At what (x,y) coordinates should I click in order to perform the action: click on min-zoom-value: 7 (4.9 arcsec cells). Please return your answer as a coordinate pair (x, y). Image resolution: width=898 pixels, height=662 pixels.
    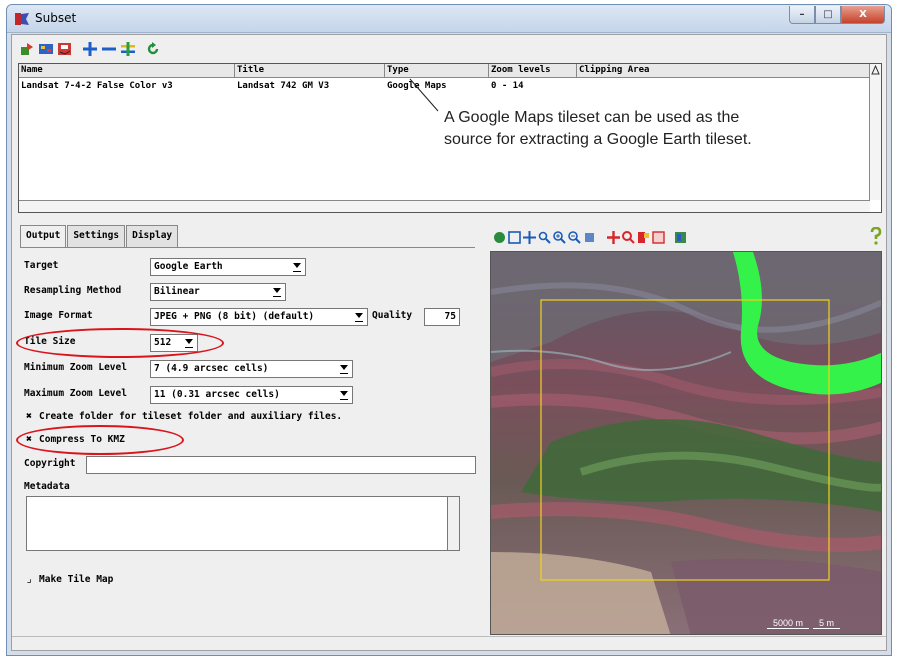
    Looking at the image, I should click on (211, 368).